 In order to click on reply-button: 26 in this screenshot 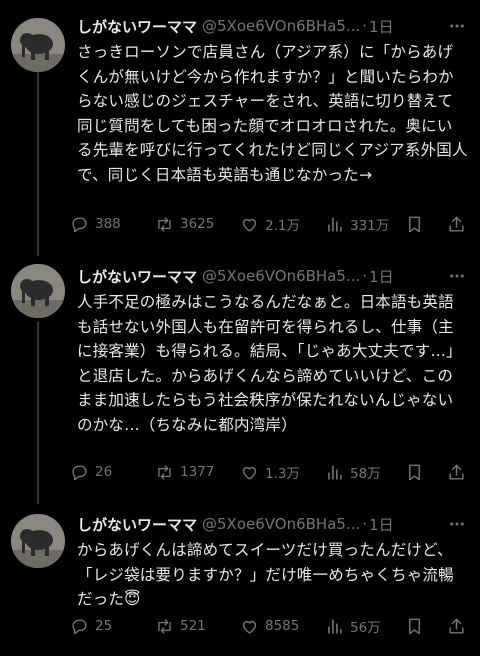, I will do `click(112, 472)`.